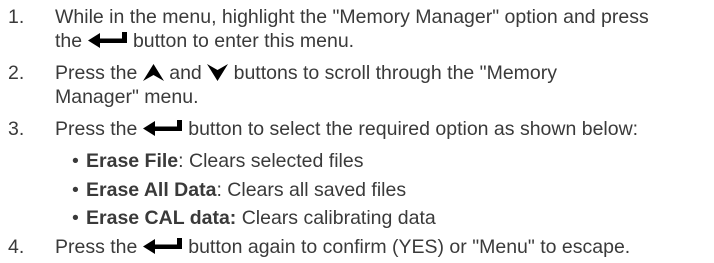 This screenshot has height=263, width=714. I want to click on bullet-item-erase-all-data: • Erase All Data: Clears all saved files, so click(392, 190).